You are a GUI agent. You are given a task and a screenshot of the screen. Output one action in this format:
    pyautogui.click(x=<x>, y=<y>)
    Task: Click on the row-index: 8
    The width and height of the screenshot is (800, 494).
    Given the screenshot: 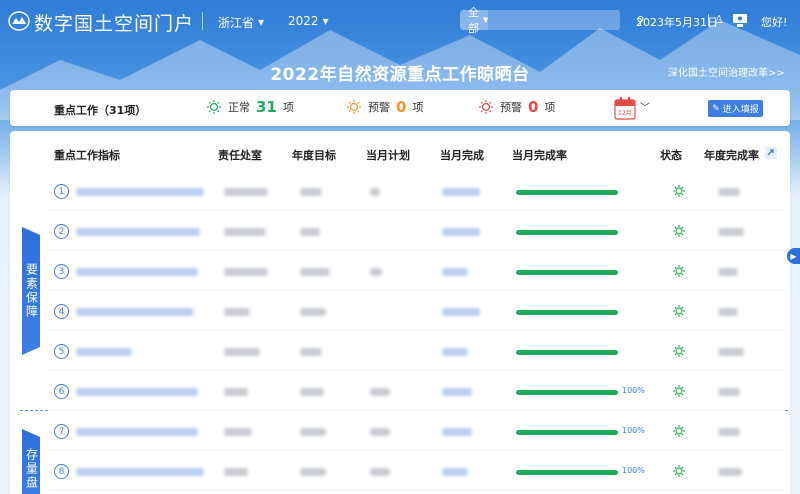 What is the action you would take?
    pyautogui.click(x=61, y=471)
    